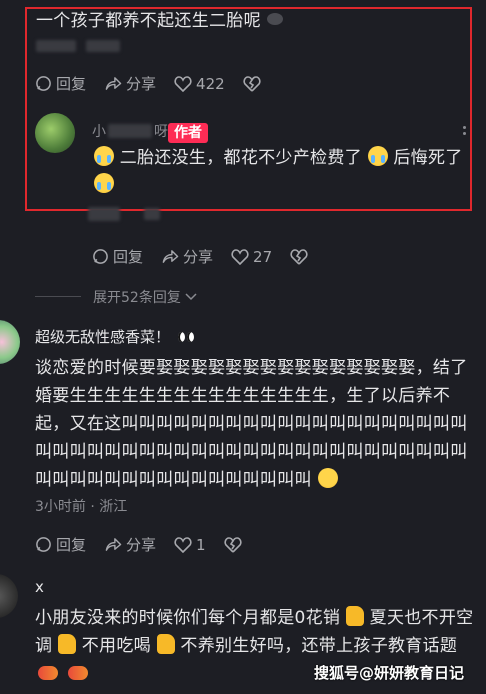 The width and height of the screenshot is (486, 694). Describe the element at coordinates (327, 478) in the screenshot. I see `sweat-smile-emoji-icon` at that location.